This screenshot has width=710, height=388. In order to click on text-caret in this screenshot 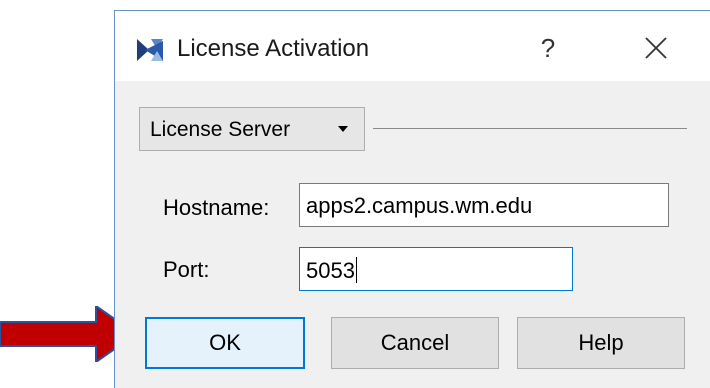, I will do `click(356, 270)`.